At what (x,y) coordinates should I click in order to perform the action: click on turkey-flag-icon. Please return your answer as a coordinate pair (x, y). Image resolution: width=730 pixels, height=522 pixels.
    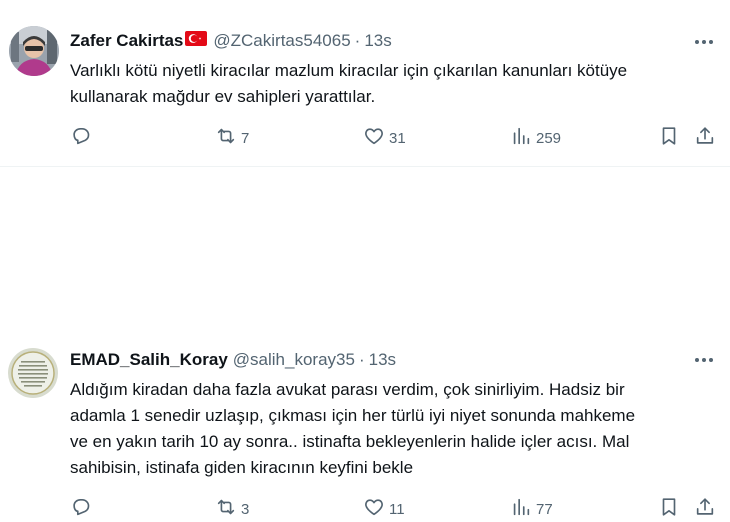
    Looking at the image, I should click on (196, 41).